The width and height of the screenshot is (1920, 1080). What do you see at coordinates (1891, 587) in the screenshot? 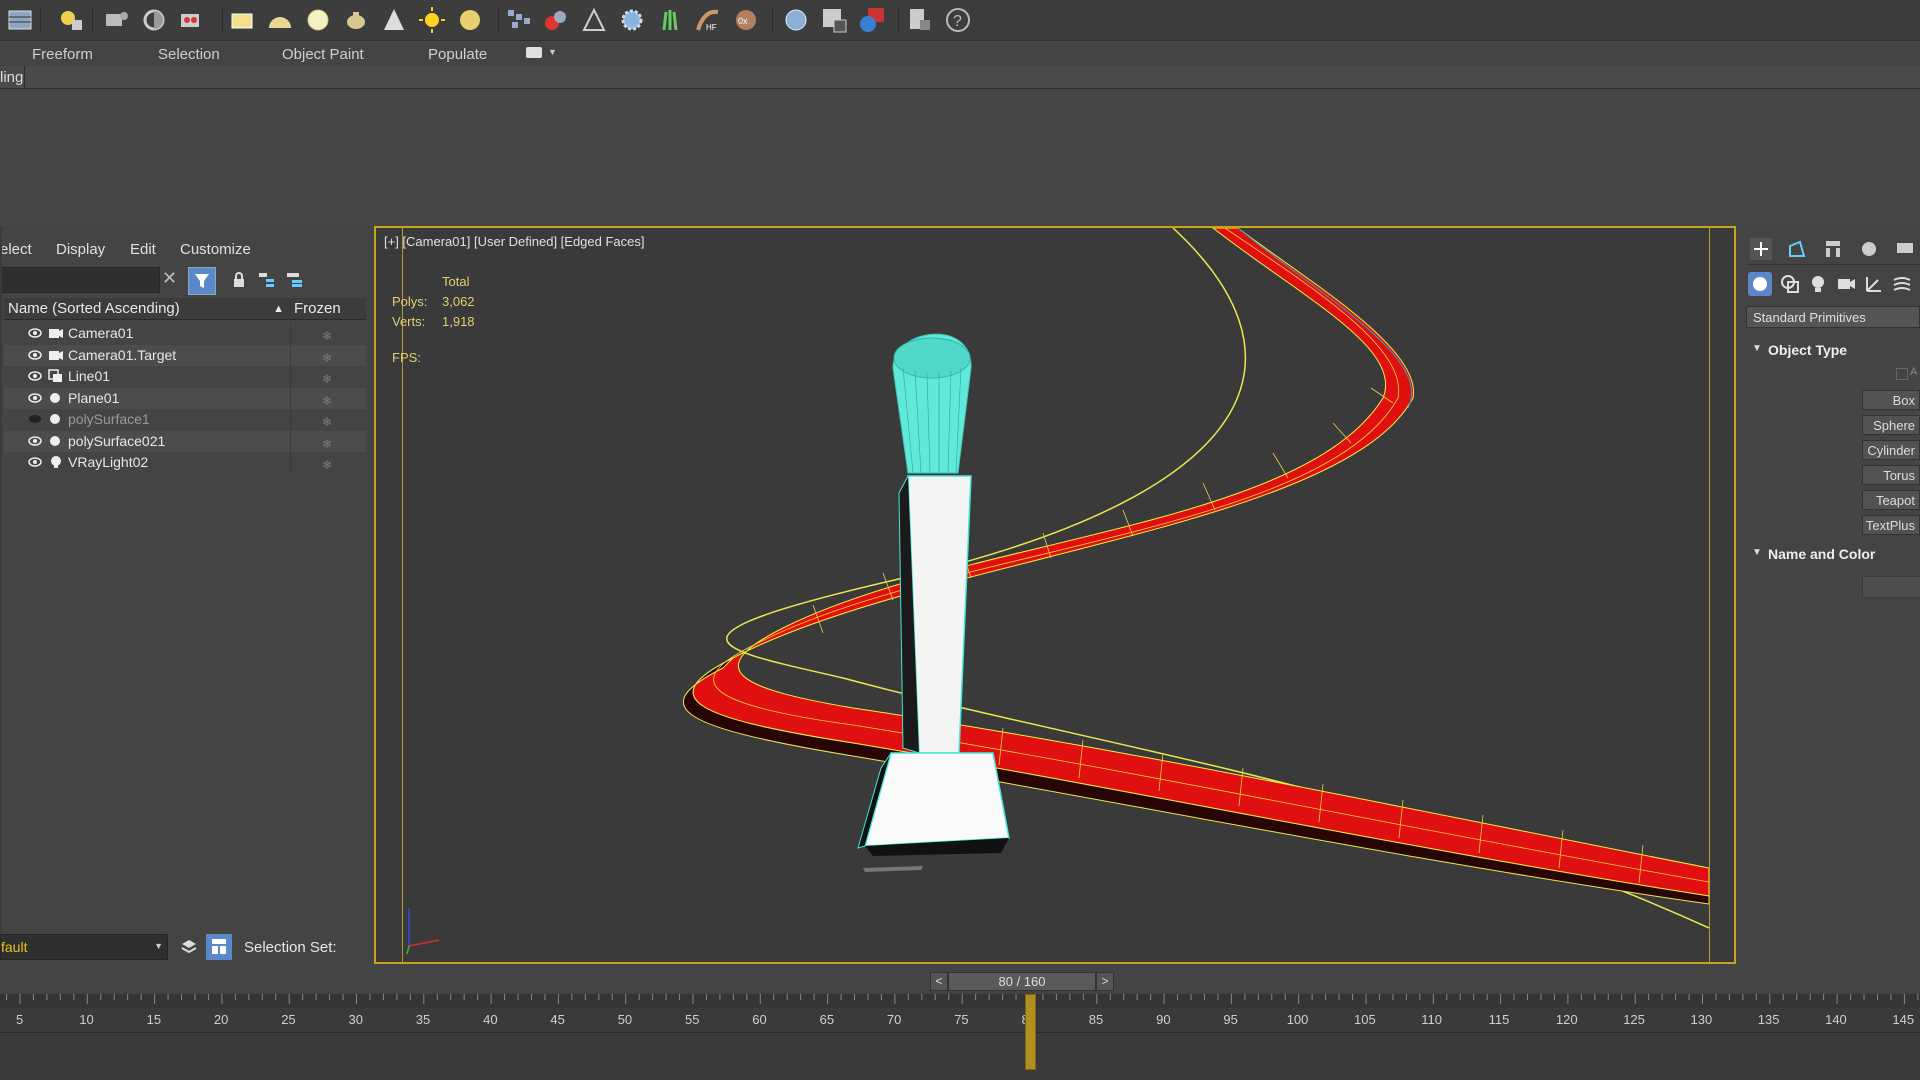
I see `object-name-field` at bounding box center [1891, 587].